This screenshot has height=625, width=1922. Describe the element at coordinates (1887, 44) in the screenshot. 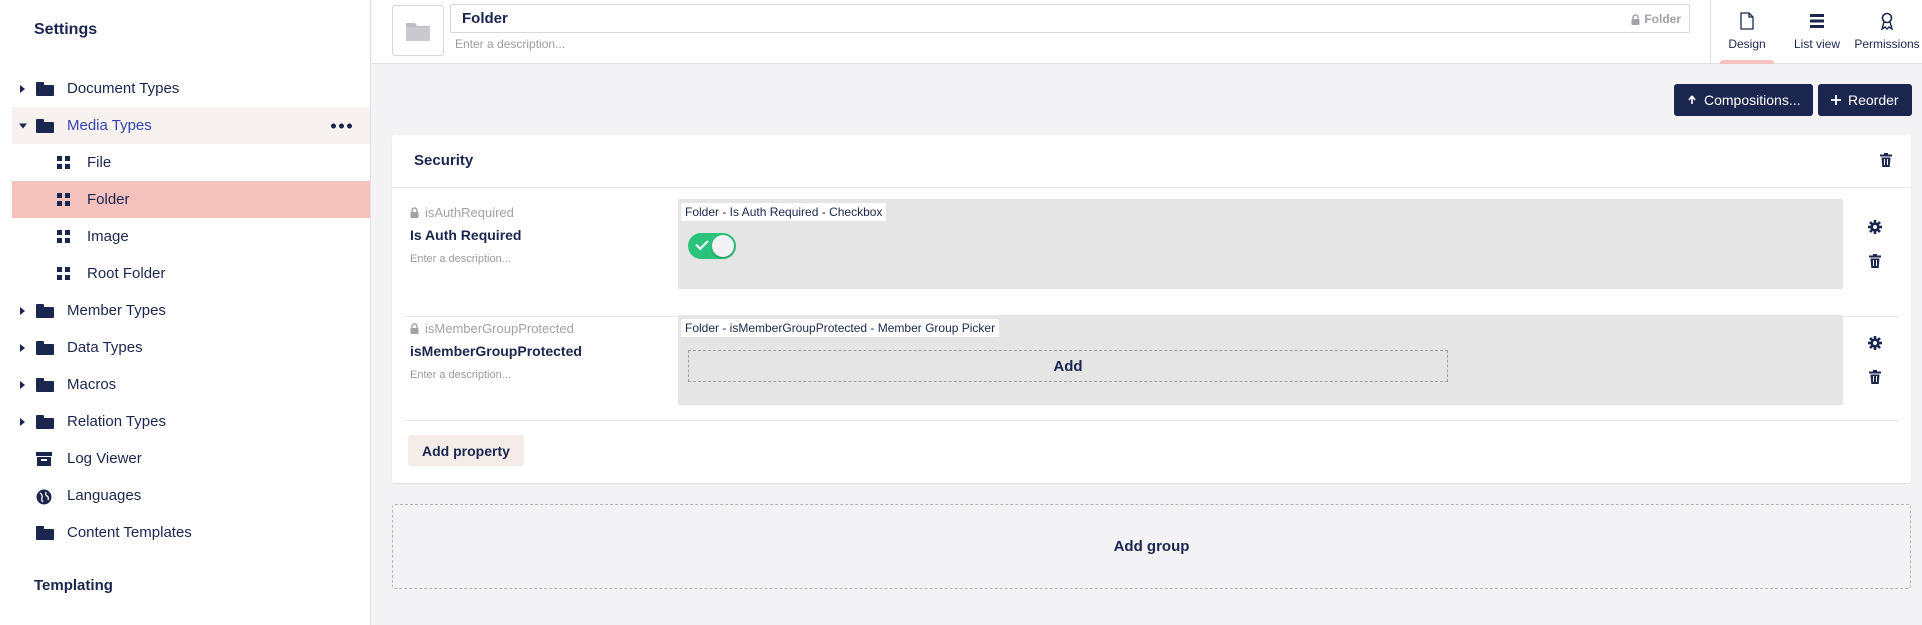

I see `tab-label: Permissions` at that location.